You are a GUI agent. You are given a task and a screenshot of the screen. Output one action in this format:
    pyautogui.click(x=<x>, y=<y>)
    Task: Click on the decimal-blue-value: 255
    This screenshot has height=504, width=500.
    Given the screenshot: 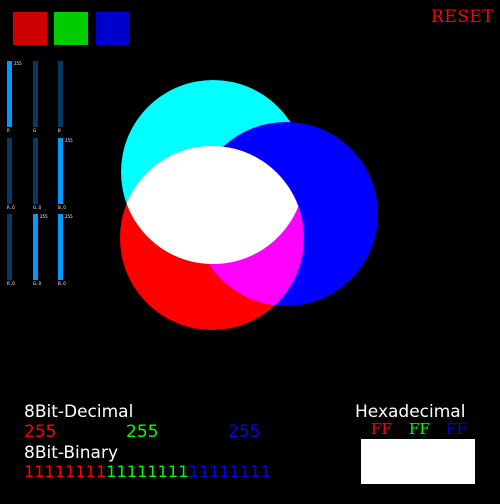 What is the action you would take?
    pyautogui.click(x=244, y=432)
    